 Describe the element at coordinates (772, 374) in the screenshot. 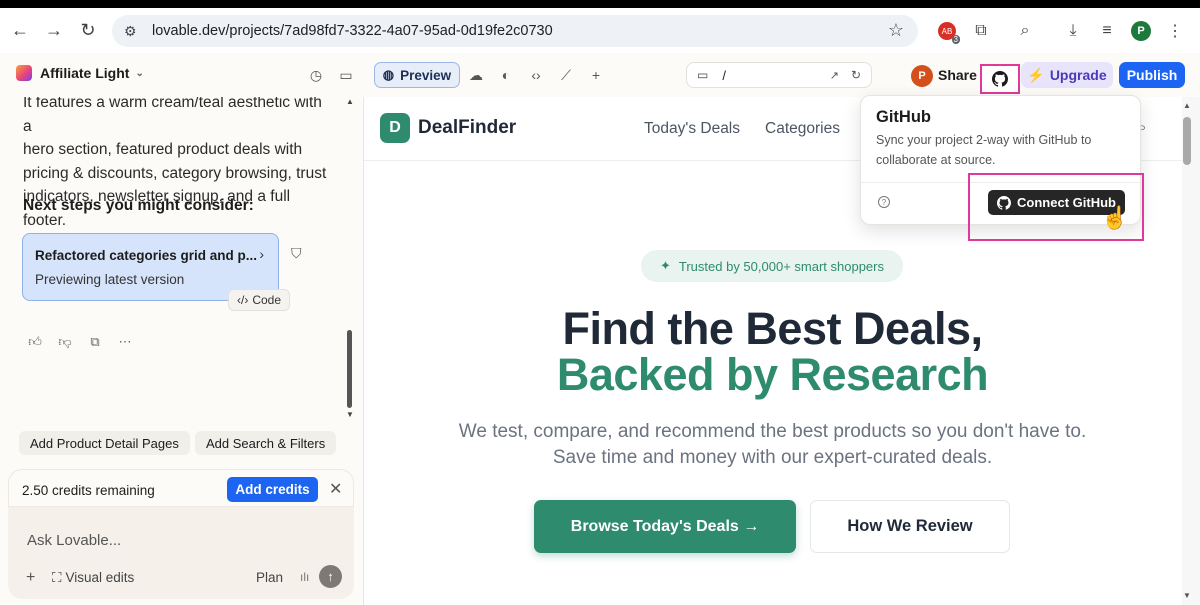

I see `hero-title-line2: Backed by Research` at that location.